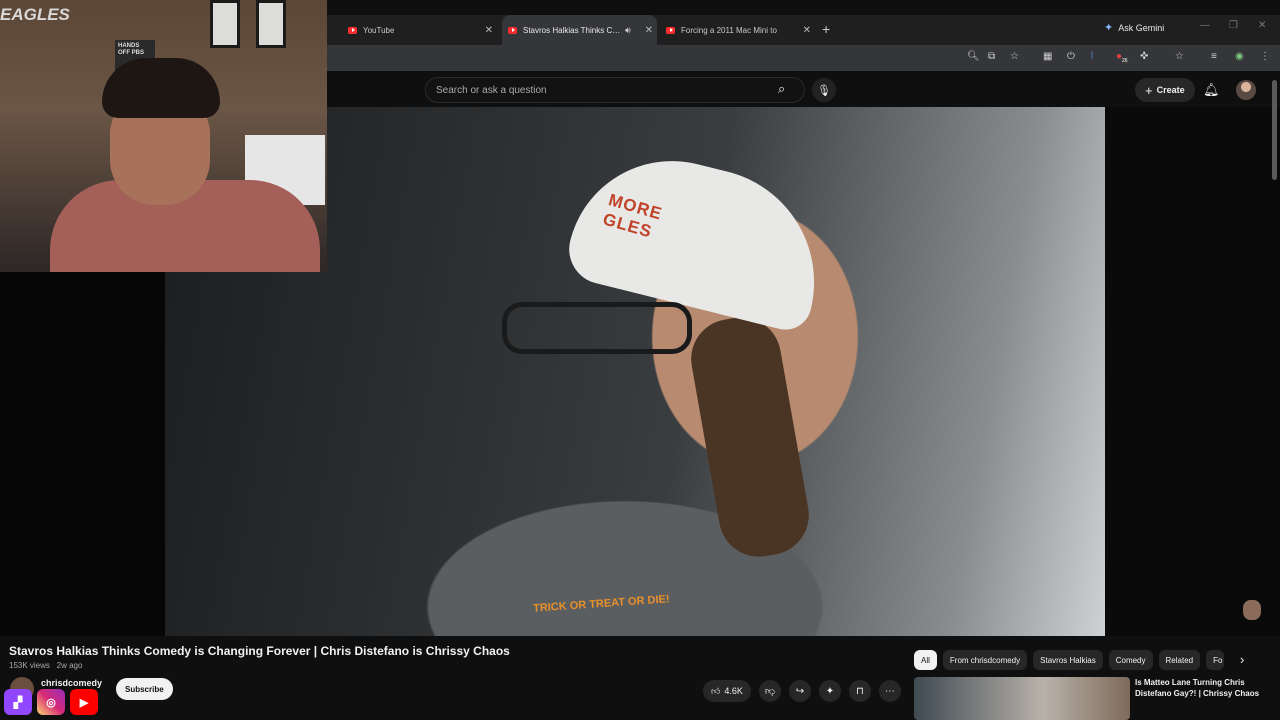  I want to click on plus-icon: +, so click(1149, 90).